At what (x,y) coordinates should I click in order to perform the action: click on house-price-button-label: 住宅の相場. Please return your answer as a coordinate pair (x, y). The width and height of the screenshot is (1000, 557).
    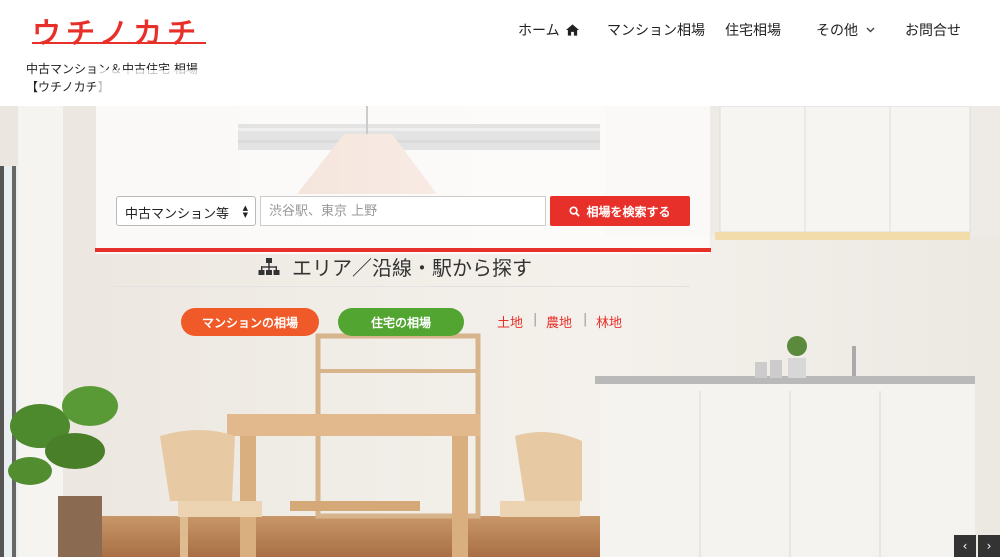
    Looking at the image, I should click on (400, 322).